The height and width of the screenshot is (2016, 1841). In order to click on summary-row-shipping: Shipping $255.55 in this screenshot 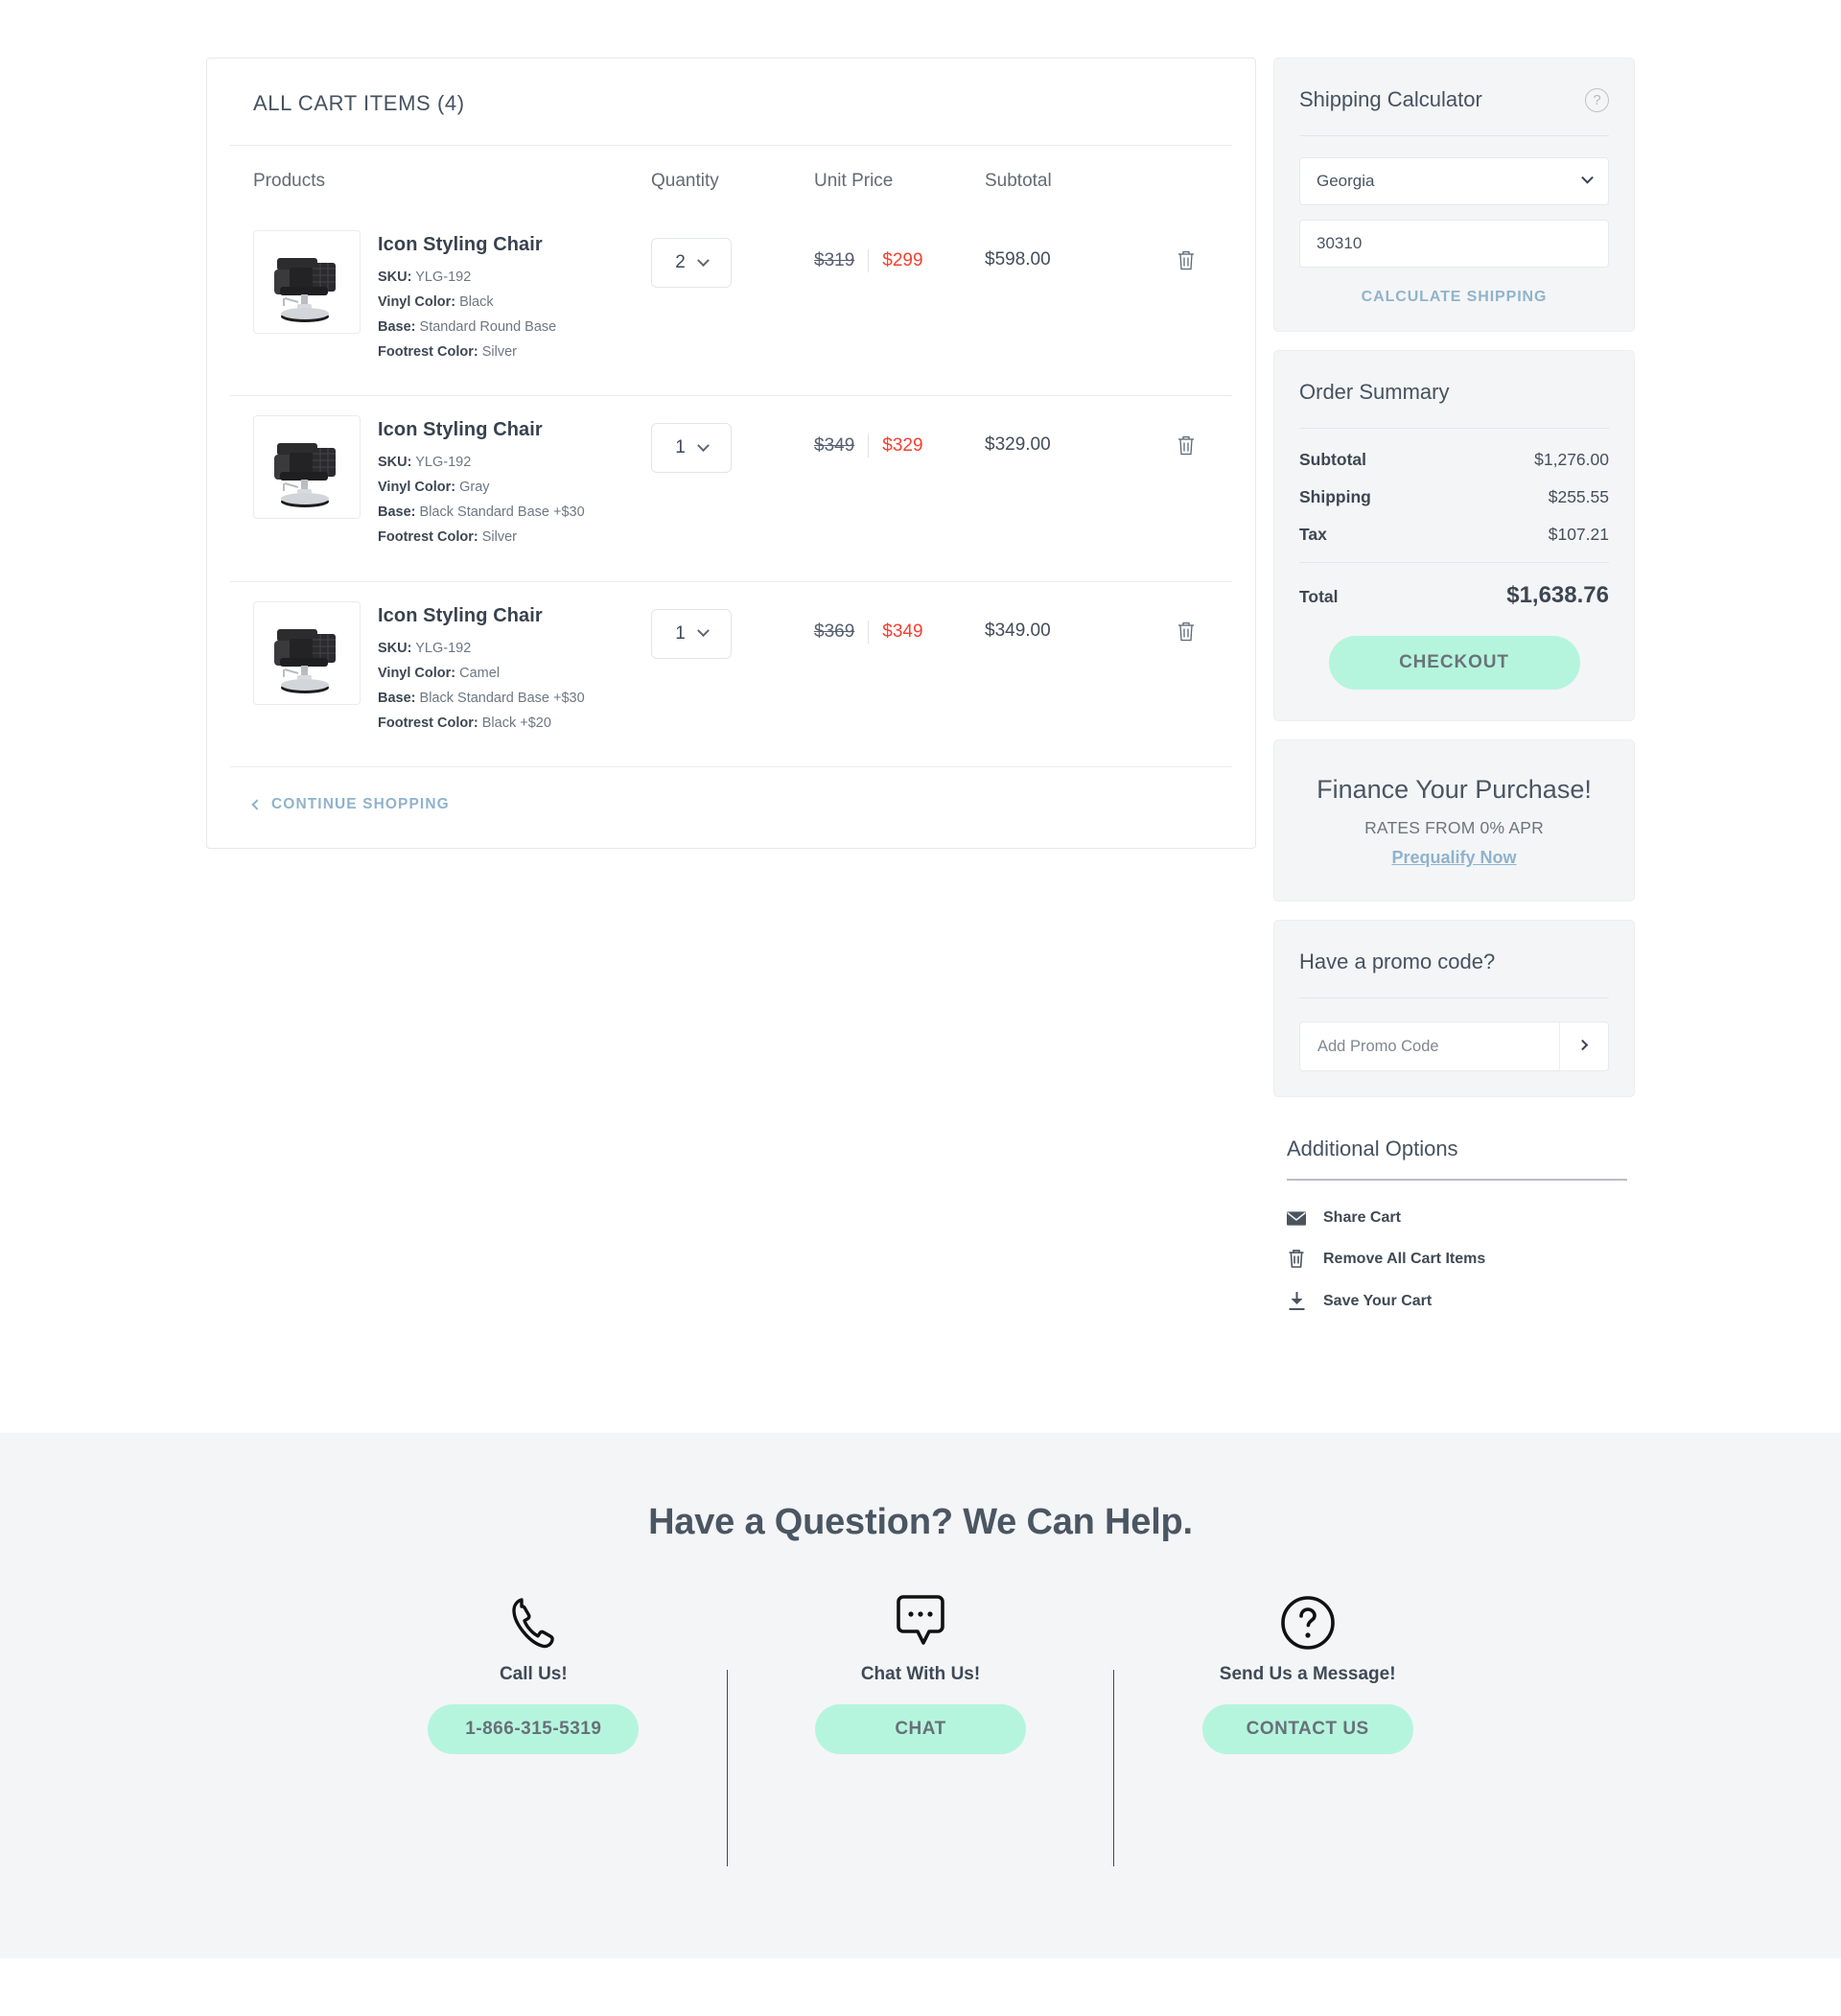, I will do `click(1454, 497)`.